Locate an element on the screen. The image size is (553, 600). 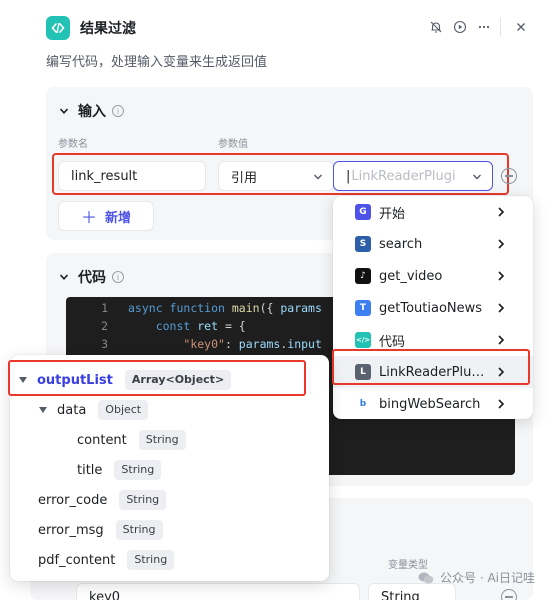
play-icon is located at coordinates (460, 27).